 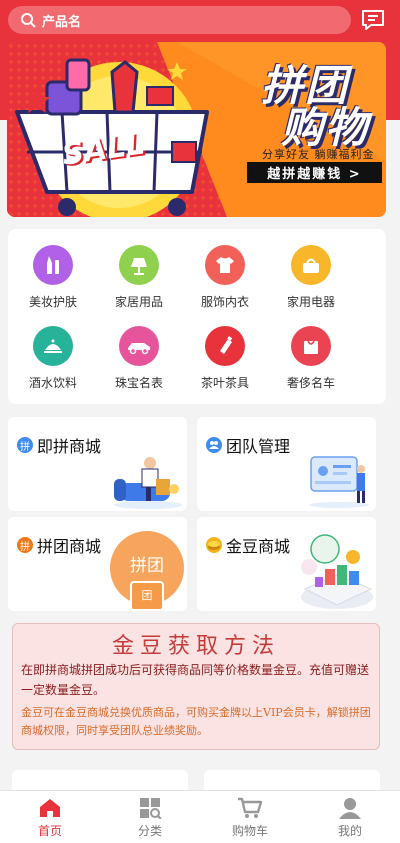 I want to click on group-buy-illus-text: 拼团, so click(x=147, y=566).